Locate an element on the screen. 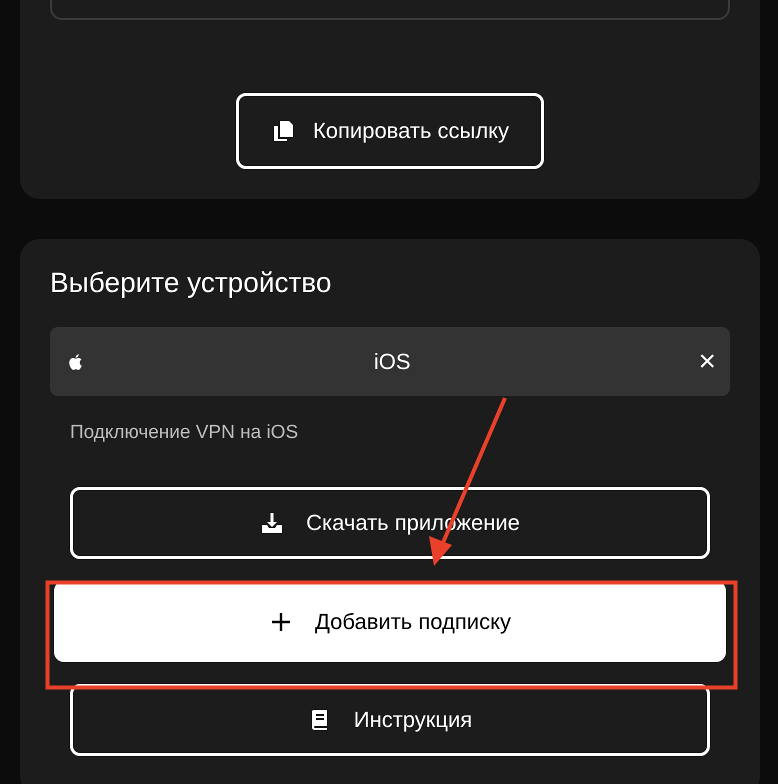 Image resolution: width=778 pixels, height=784 pixels. device-select: iOS × is located at coordinates (390, 361).